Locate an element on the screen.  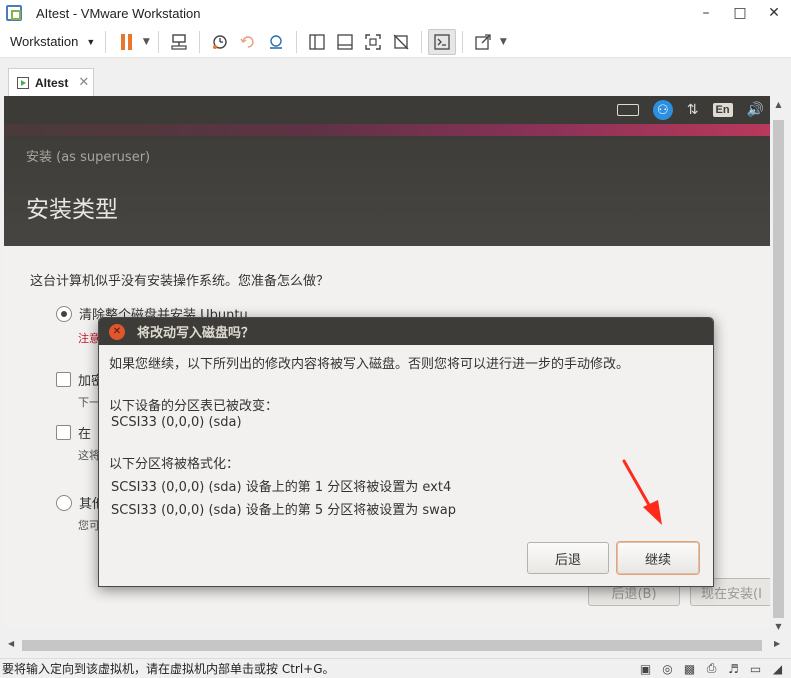
ubuntu-top-panel: ⚇ ⇅ En 🔊 is located at coordinates (387, 110).